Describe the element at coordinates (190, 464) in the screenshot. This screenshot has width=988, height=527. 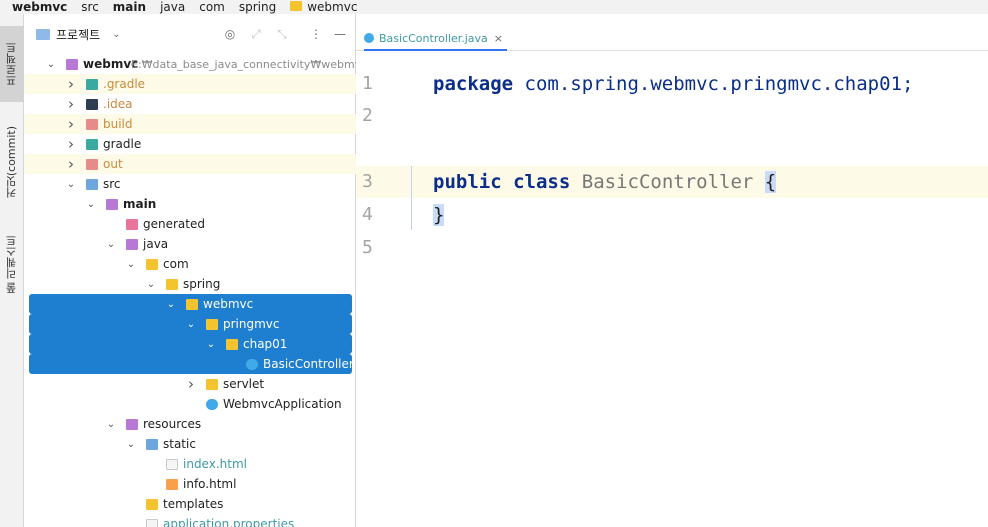
I see `tree-item: index.html` at that location.